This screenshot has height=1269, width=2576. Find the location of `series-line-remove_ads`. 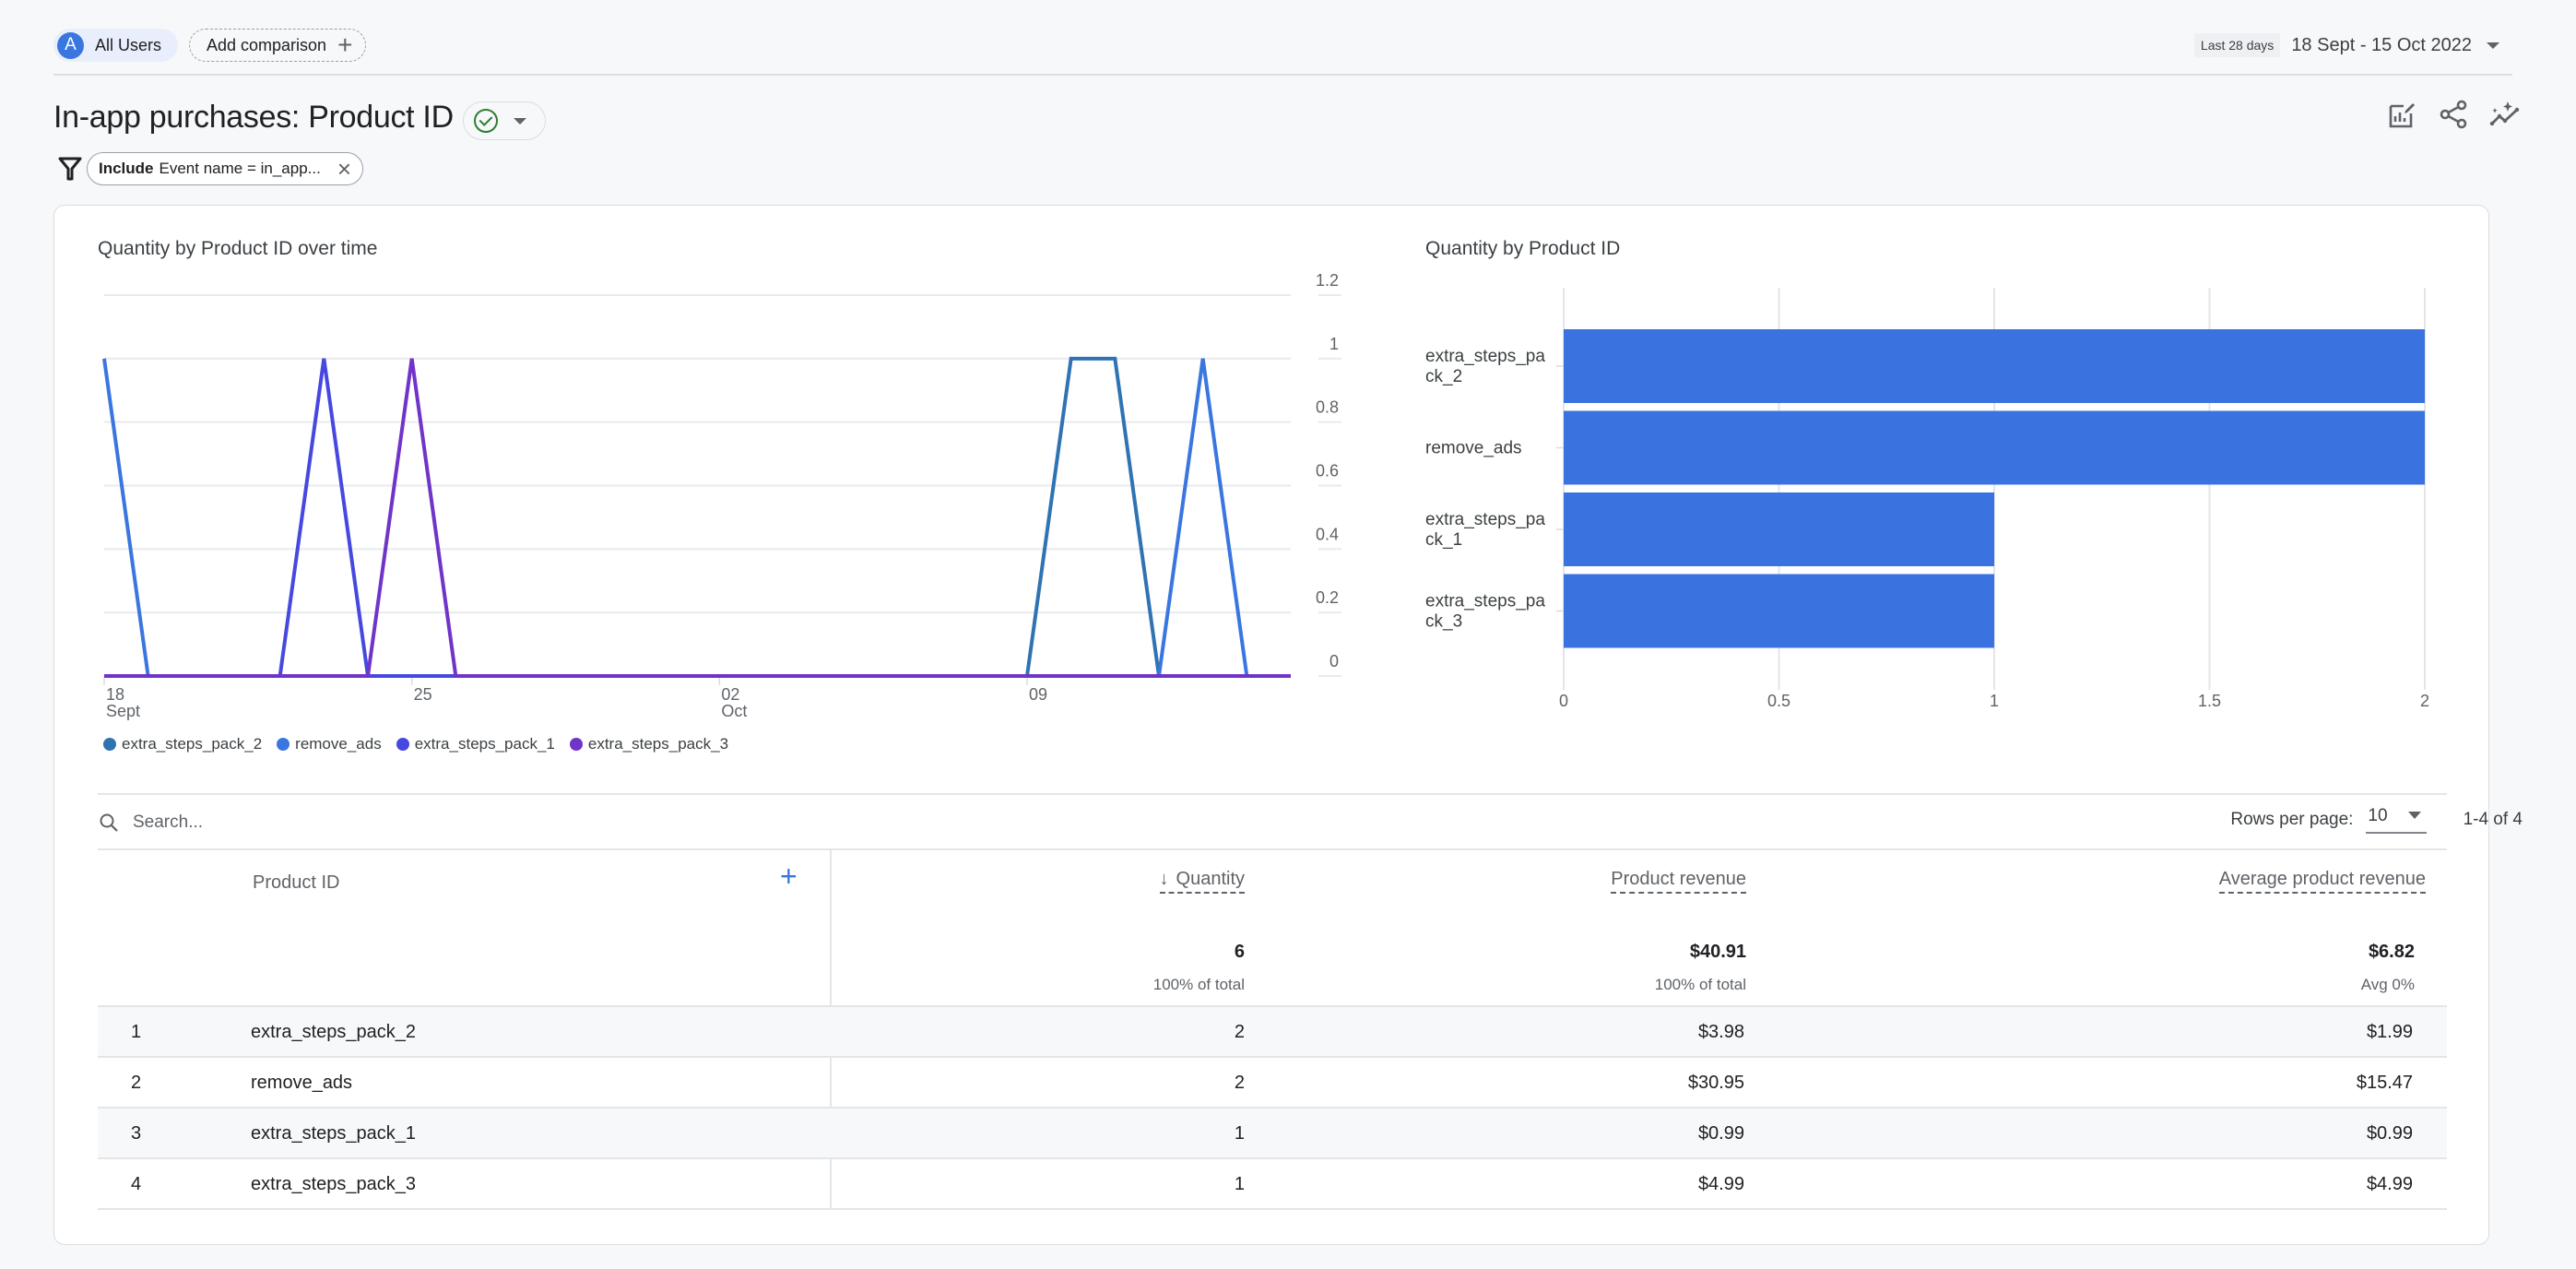

series-line-remove_ads is located at coordinates (696, 518).